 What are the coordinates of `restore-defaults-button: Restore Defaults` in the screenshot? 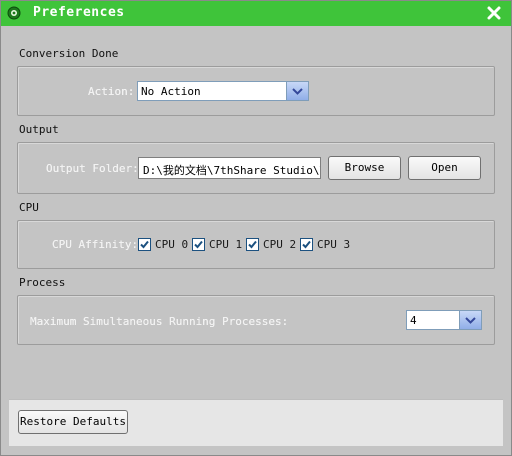 It's located at (73, 422).